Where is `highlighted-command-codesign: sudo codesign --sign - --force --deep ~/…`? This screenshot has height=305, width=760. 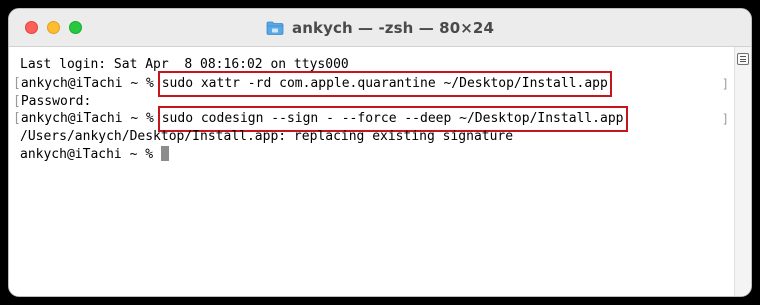 highlighted-command-codesign: sudo codesign --sign - --force --deep ~/… is located at coordinates (392, 119).